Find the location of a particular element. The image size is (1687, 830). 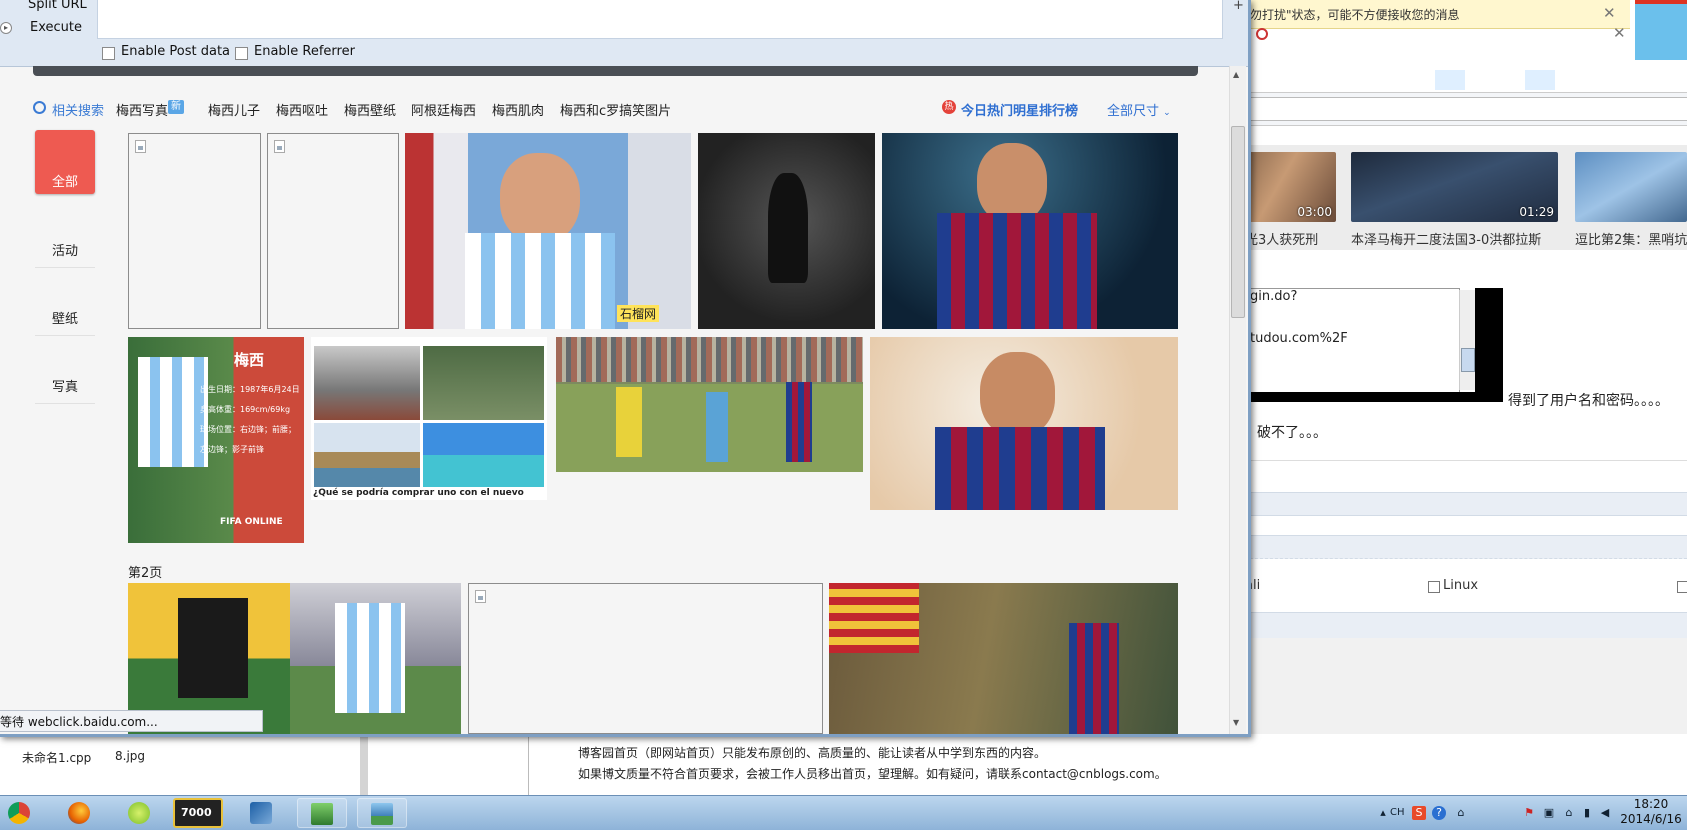

textbox-scrollbar is located at coordinates (1467, 340).